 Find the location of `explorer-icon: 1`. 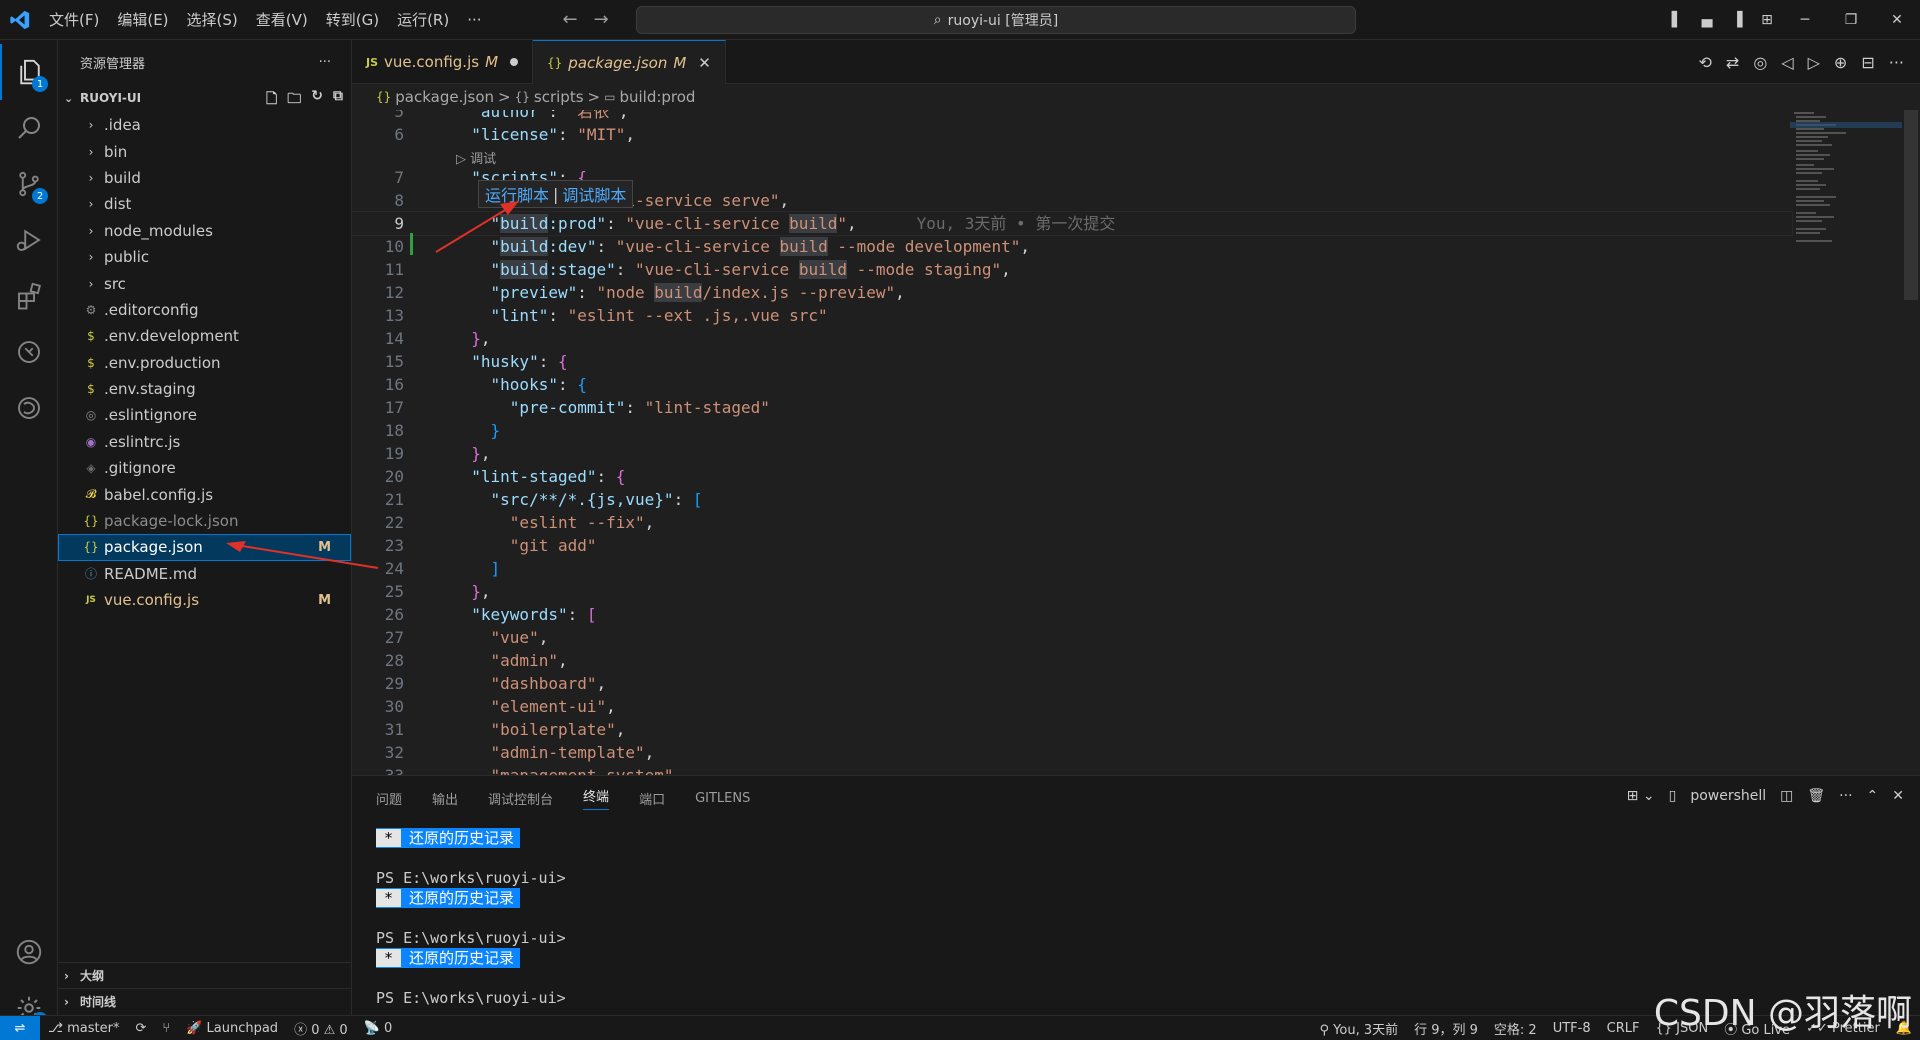

explorer-icon: 1 is located at coordinates (29, 72).